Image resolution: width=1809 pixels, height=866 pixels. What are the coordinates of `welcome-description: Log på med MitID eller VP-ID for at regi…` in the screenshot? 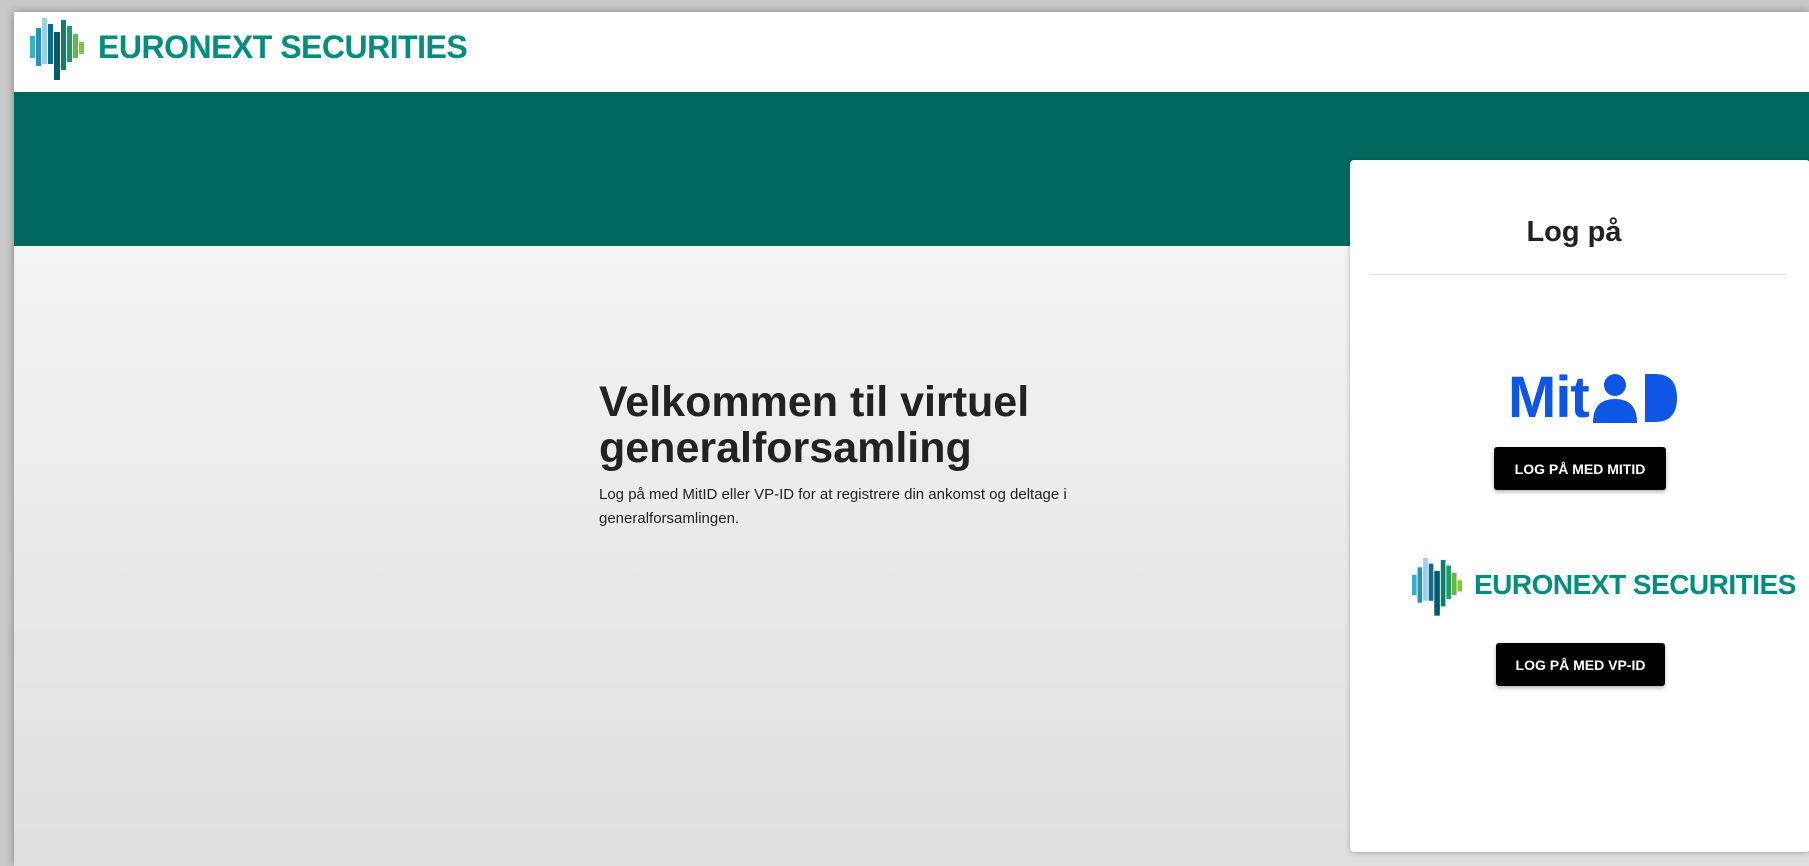 It's located at (833, 506).